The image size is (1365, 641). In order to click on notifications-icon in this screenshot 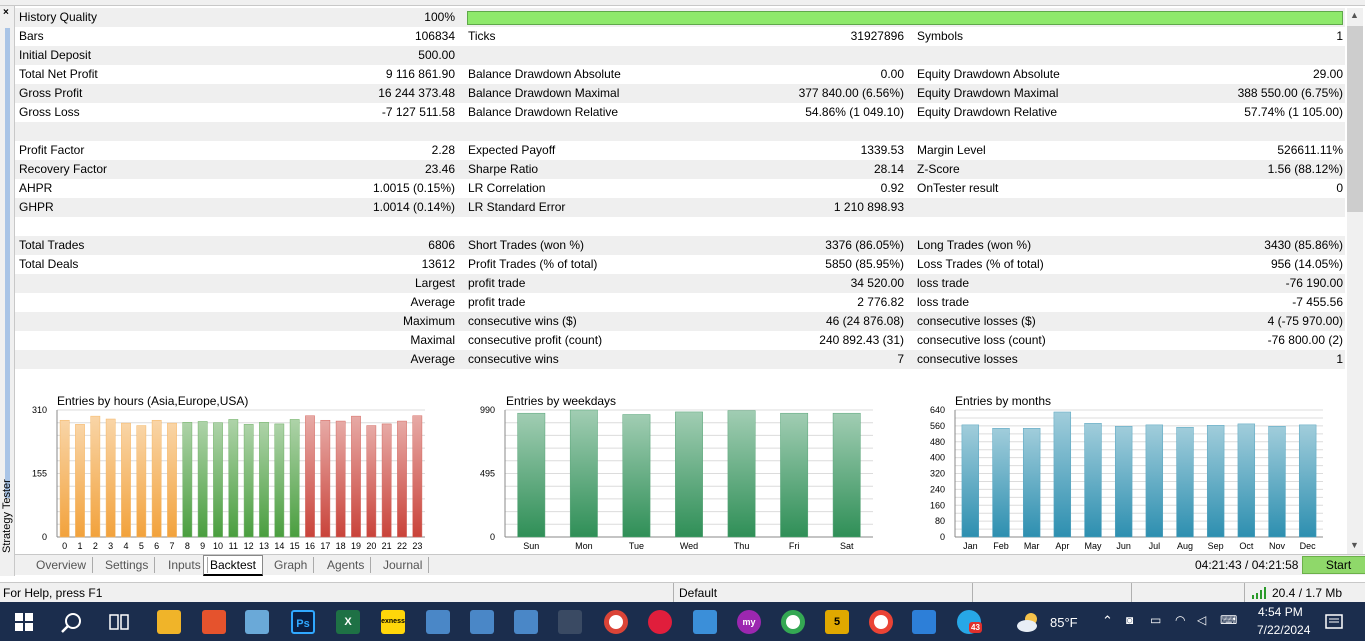, I will do `click(1334, 622)`.